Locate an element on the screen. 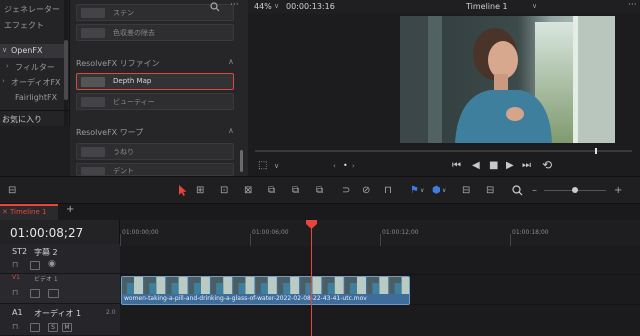 This screenshot has height=336, width=640. eye-icon: ◉ is located at coordinates (52, 264).